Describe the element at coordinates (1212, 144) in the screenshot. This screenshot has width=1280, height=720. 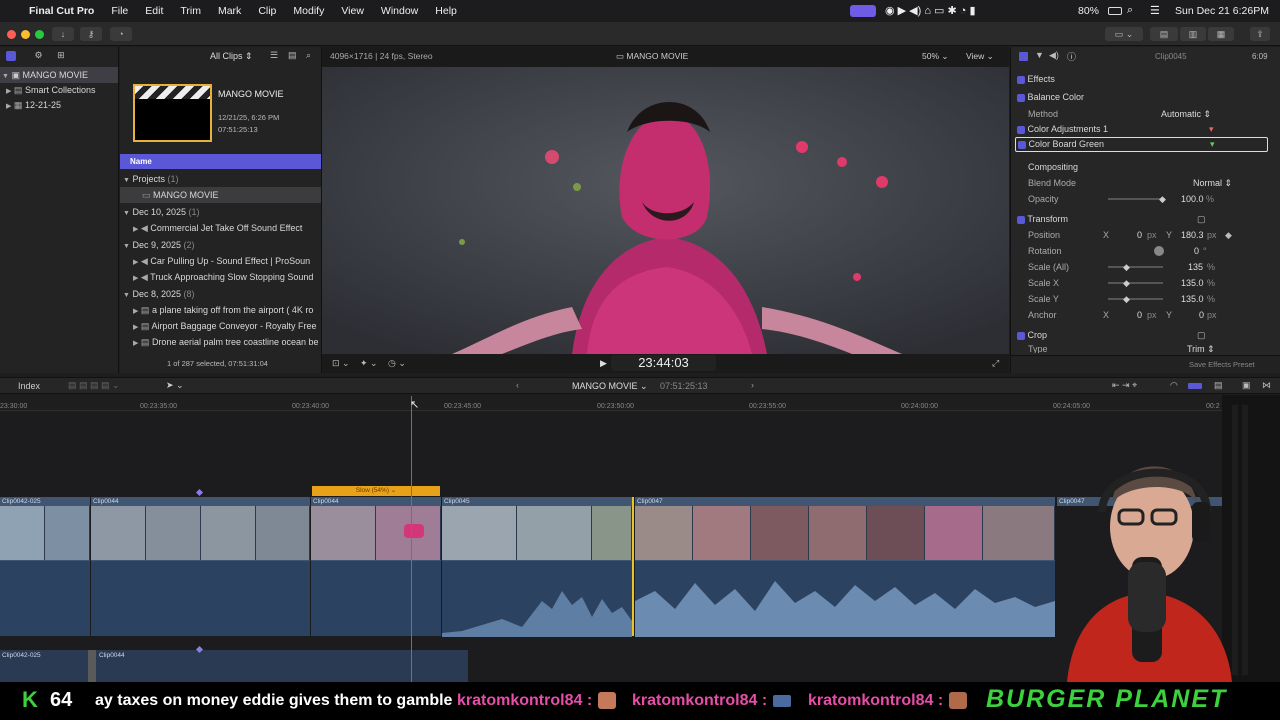
I see `color-board-icon: ▾` at that location.